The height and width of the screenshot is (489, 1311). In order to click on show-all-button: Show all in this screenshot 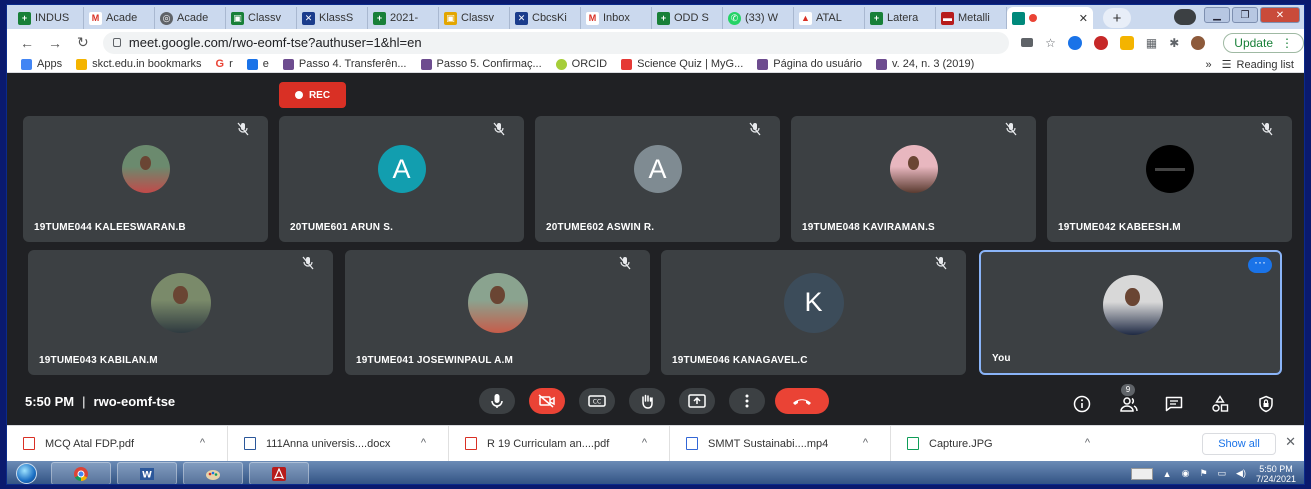, I will do `click(1239, 444)`.